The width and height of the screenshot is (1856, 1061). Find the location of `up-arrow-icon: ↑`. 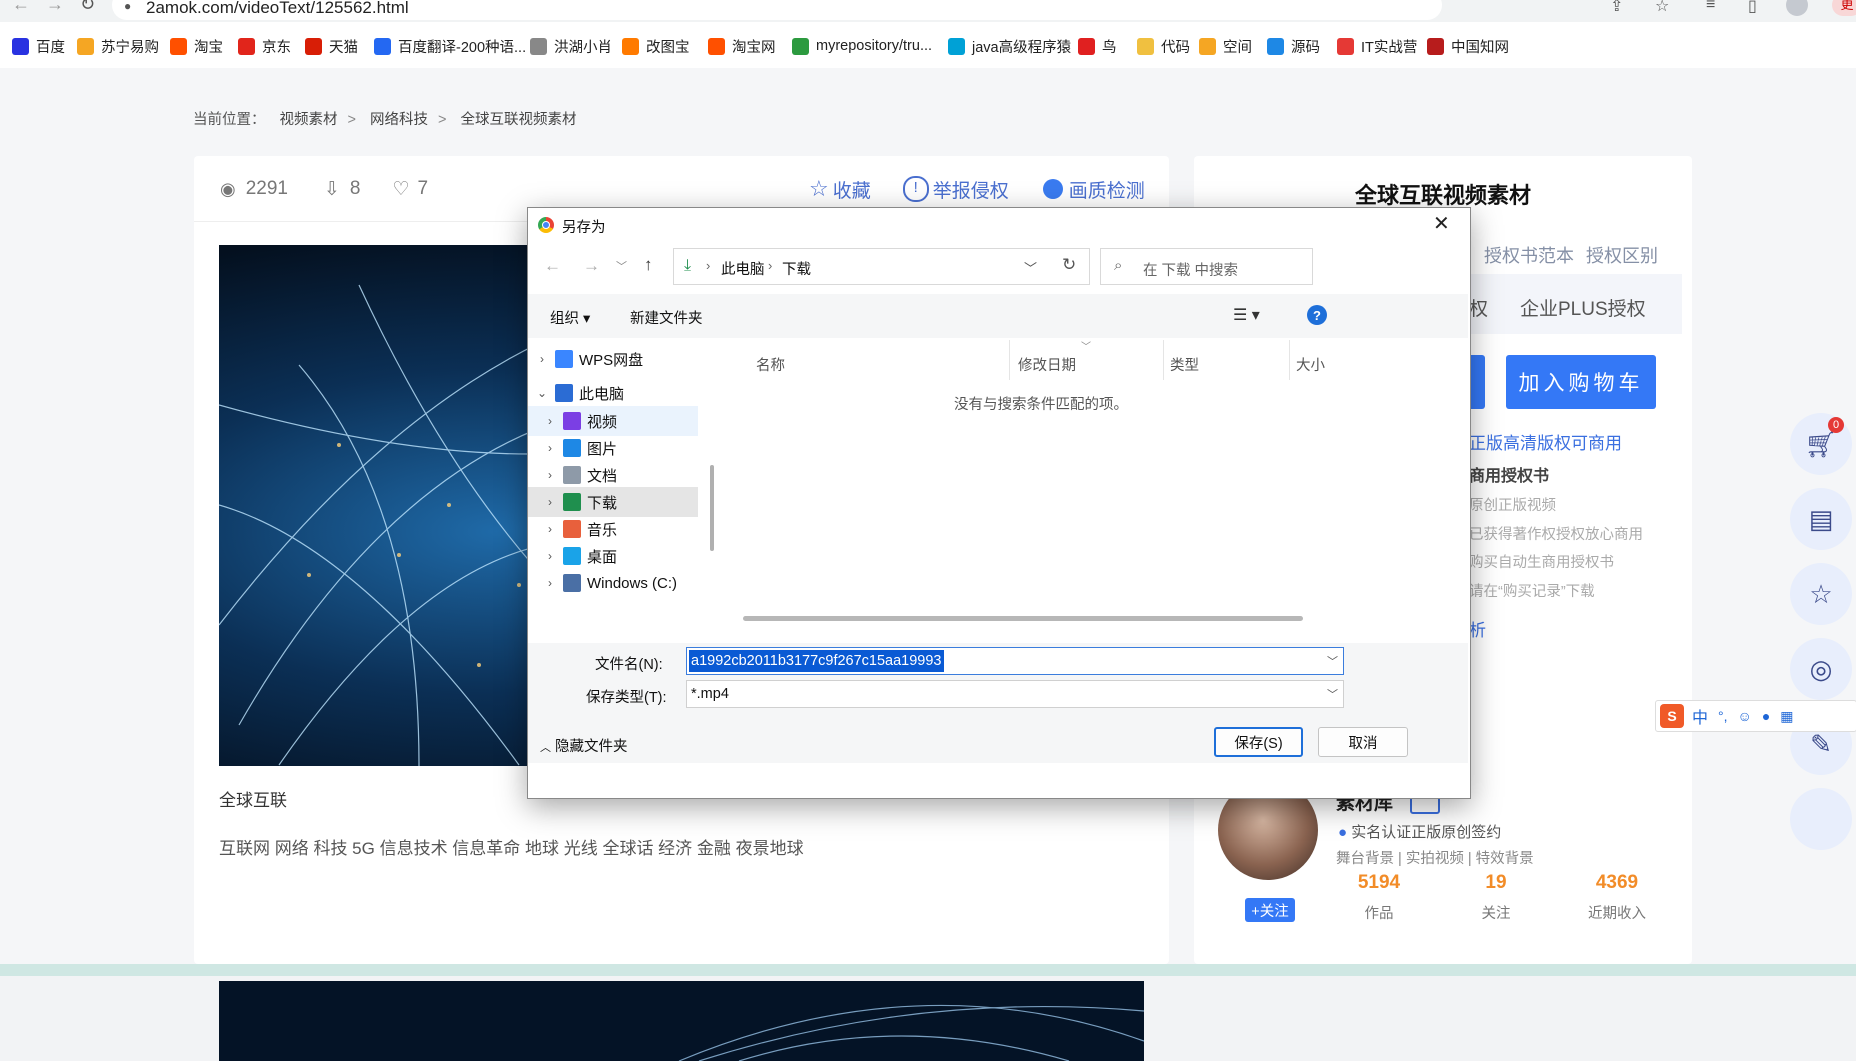

up-arrow-icon: ↑ is located at coordinates (648, 265).